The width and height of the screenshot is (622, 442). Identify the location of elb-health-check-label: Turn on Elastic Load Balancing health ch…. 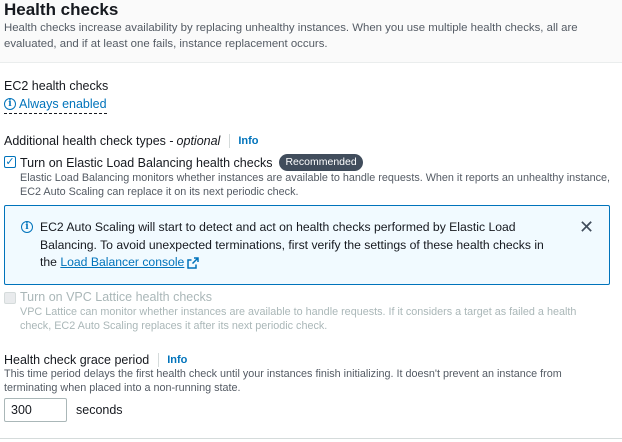
(191, 162).